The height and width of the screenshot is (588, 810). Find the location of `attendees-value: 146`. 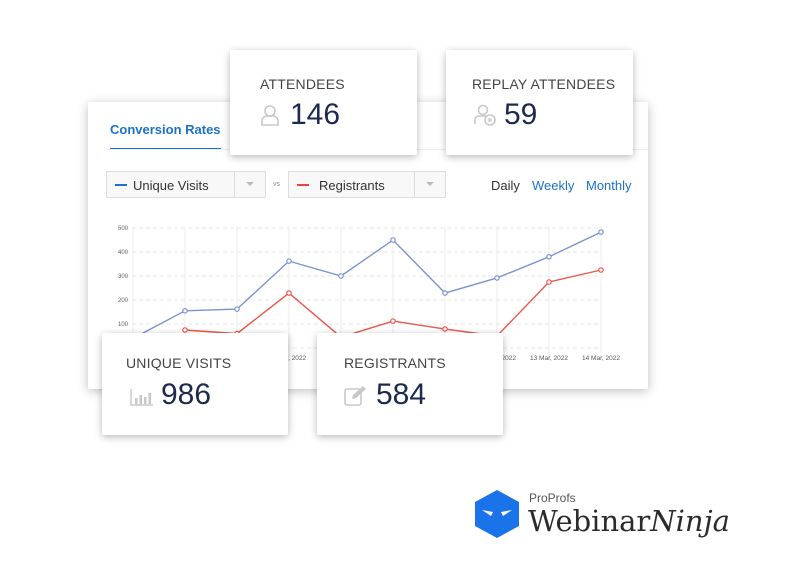

attendees-value: 146 is located at coordinates (315, 114).